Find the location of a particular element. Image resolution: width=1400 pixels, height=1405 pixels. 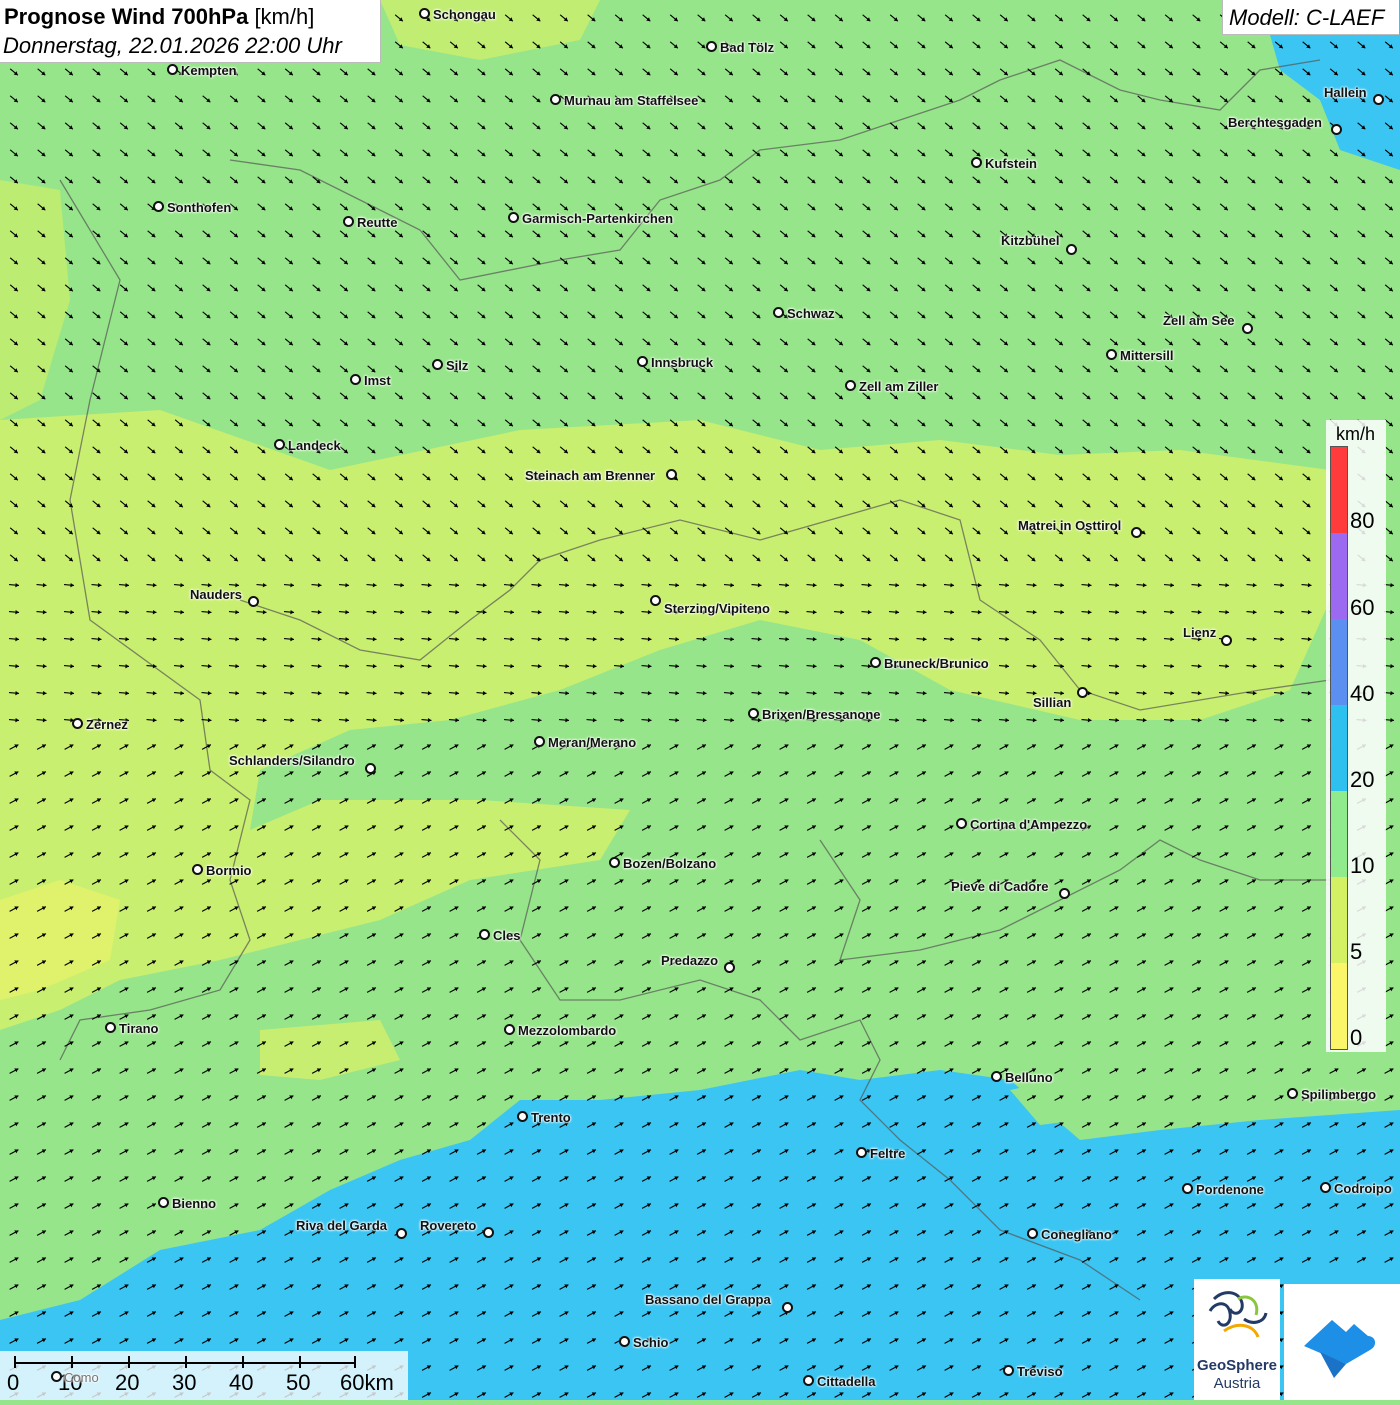

city-label: Trento is located at coordinates (551, 1117).